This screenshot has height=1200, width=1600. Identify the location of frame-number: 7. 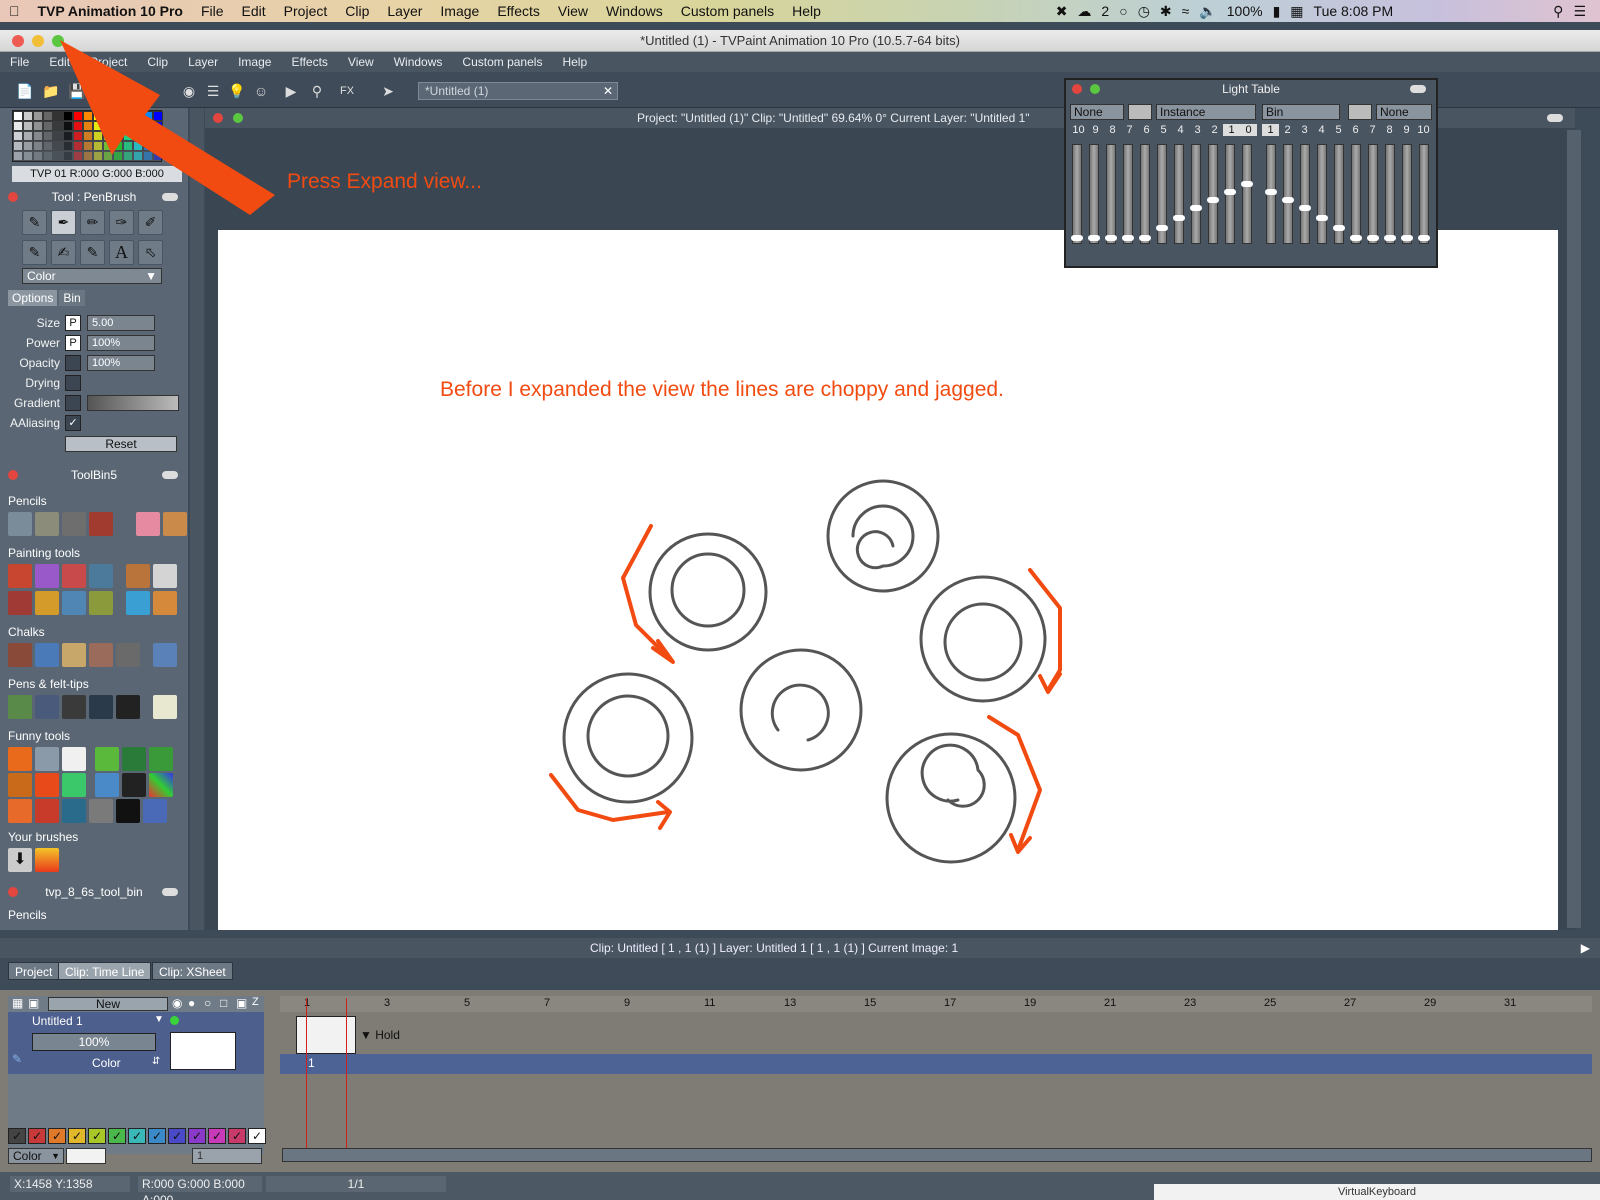
(547, 1003).